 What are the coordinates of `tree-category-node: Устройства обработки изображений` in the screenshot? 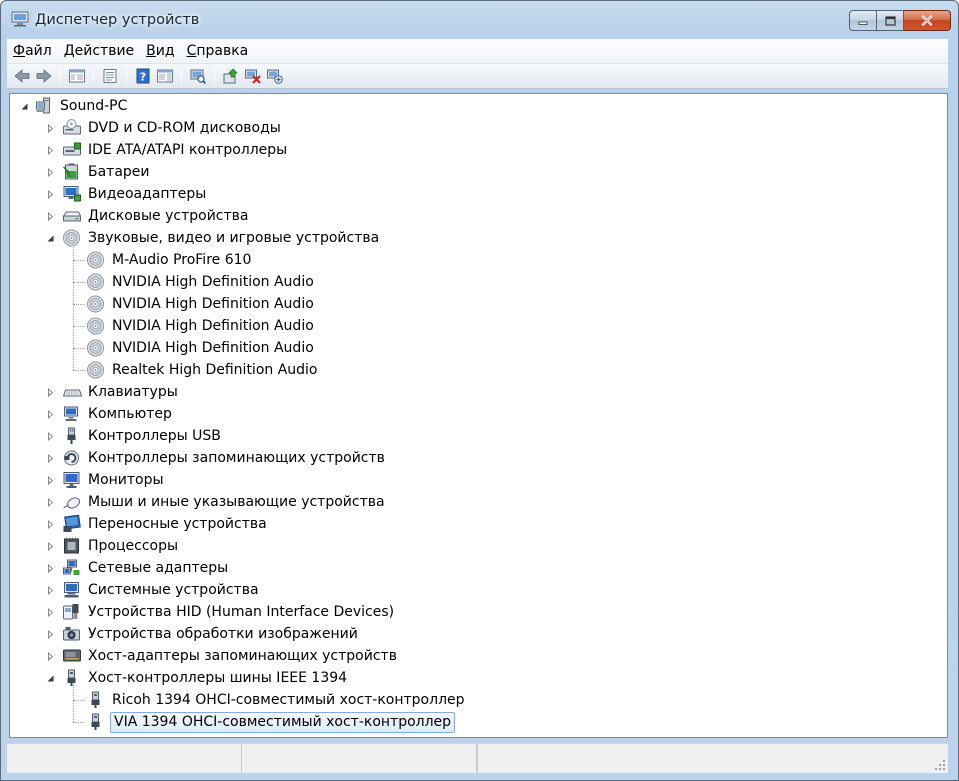 It's located at (203, 634).